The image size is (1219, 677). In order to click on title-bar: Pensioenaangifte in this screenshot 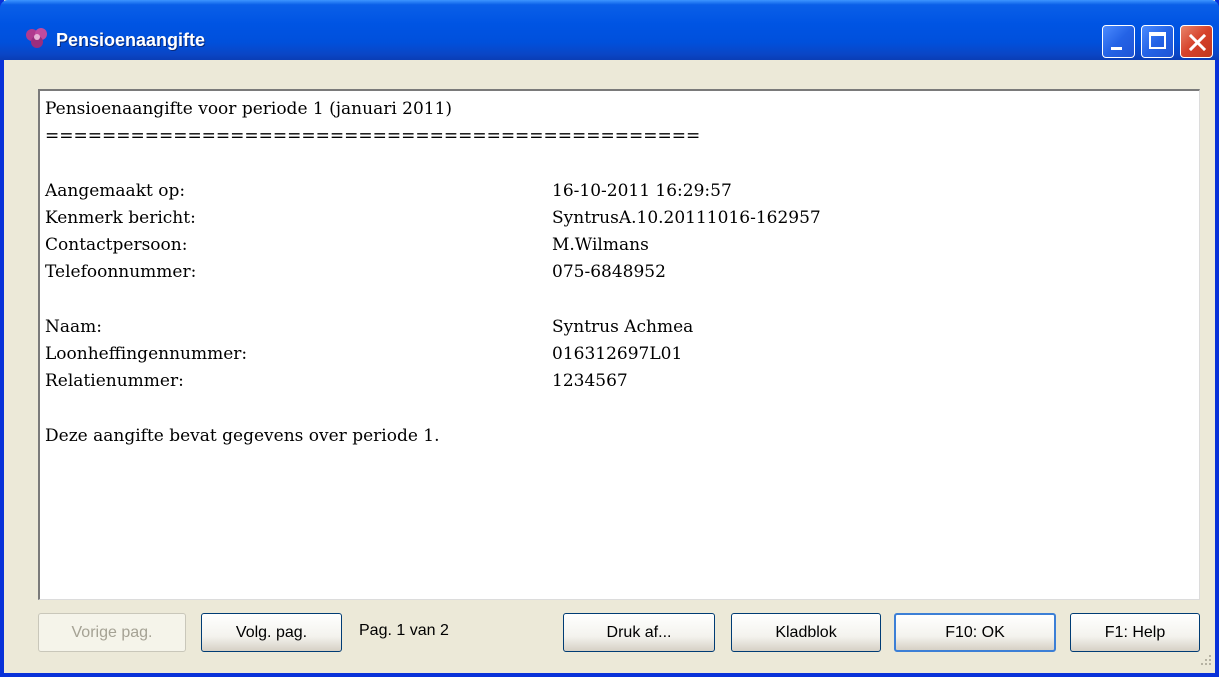, I will do `click(609, 30)`.